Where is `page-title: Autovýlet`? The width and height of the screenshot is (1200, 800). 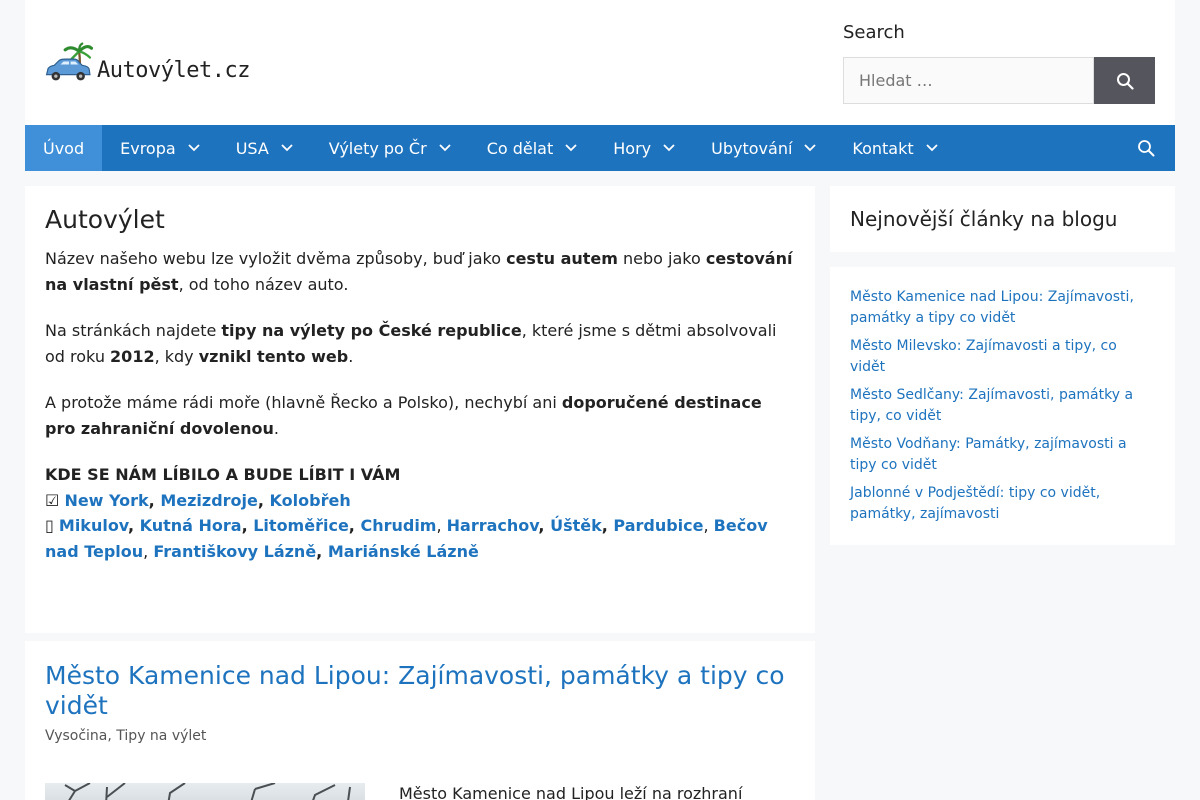
page-title: Autovýlet is located at coordinates (105, 219).